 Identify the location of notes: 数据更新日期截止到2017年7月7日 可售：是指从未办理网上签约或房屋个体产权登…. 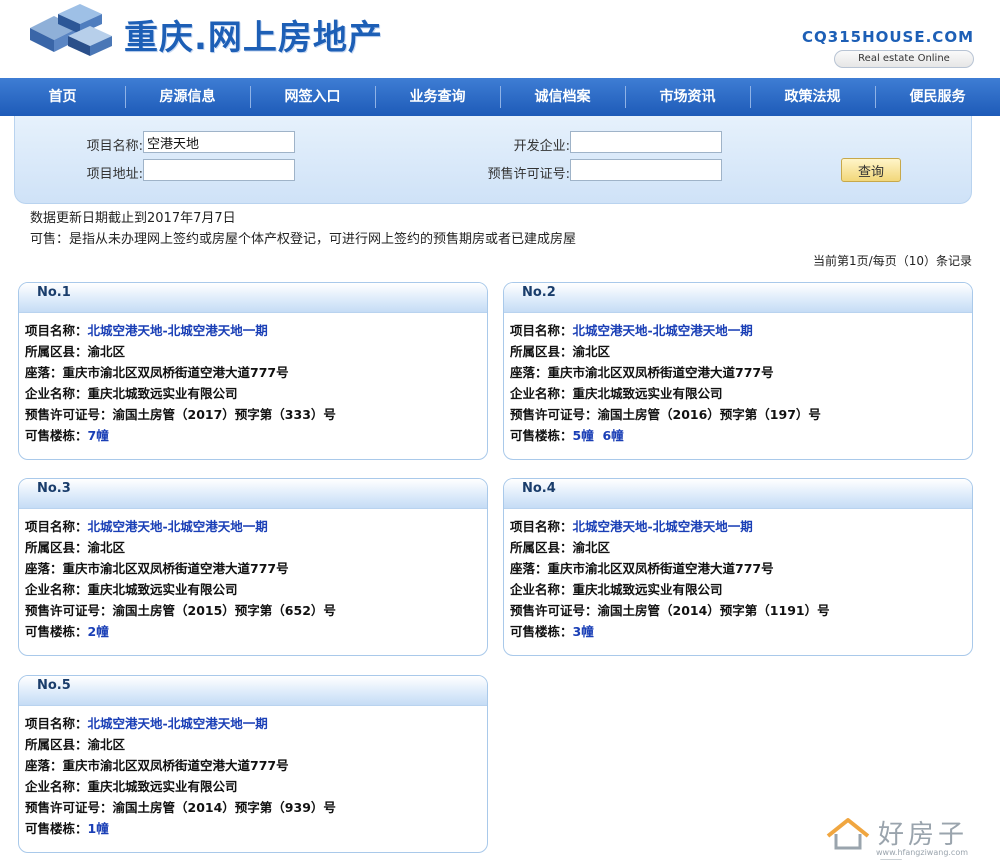
(303, 229).